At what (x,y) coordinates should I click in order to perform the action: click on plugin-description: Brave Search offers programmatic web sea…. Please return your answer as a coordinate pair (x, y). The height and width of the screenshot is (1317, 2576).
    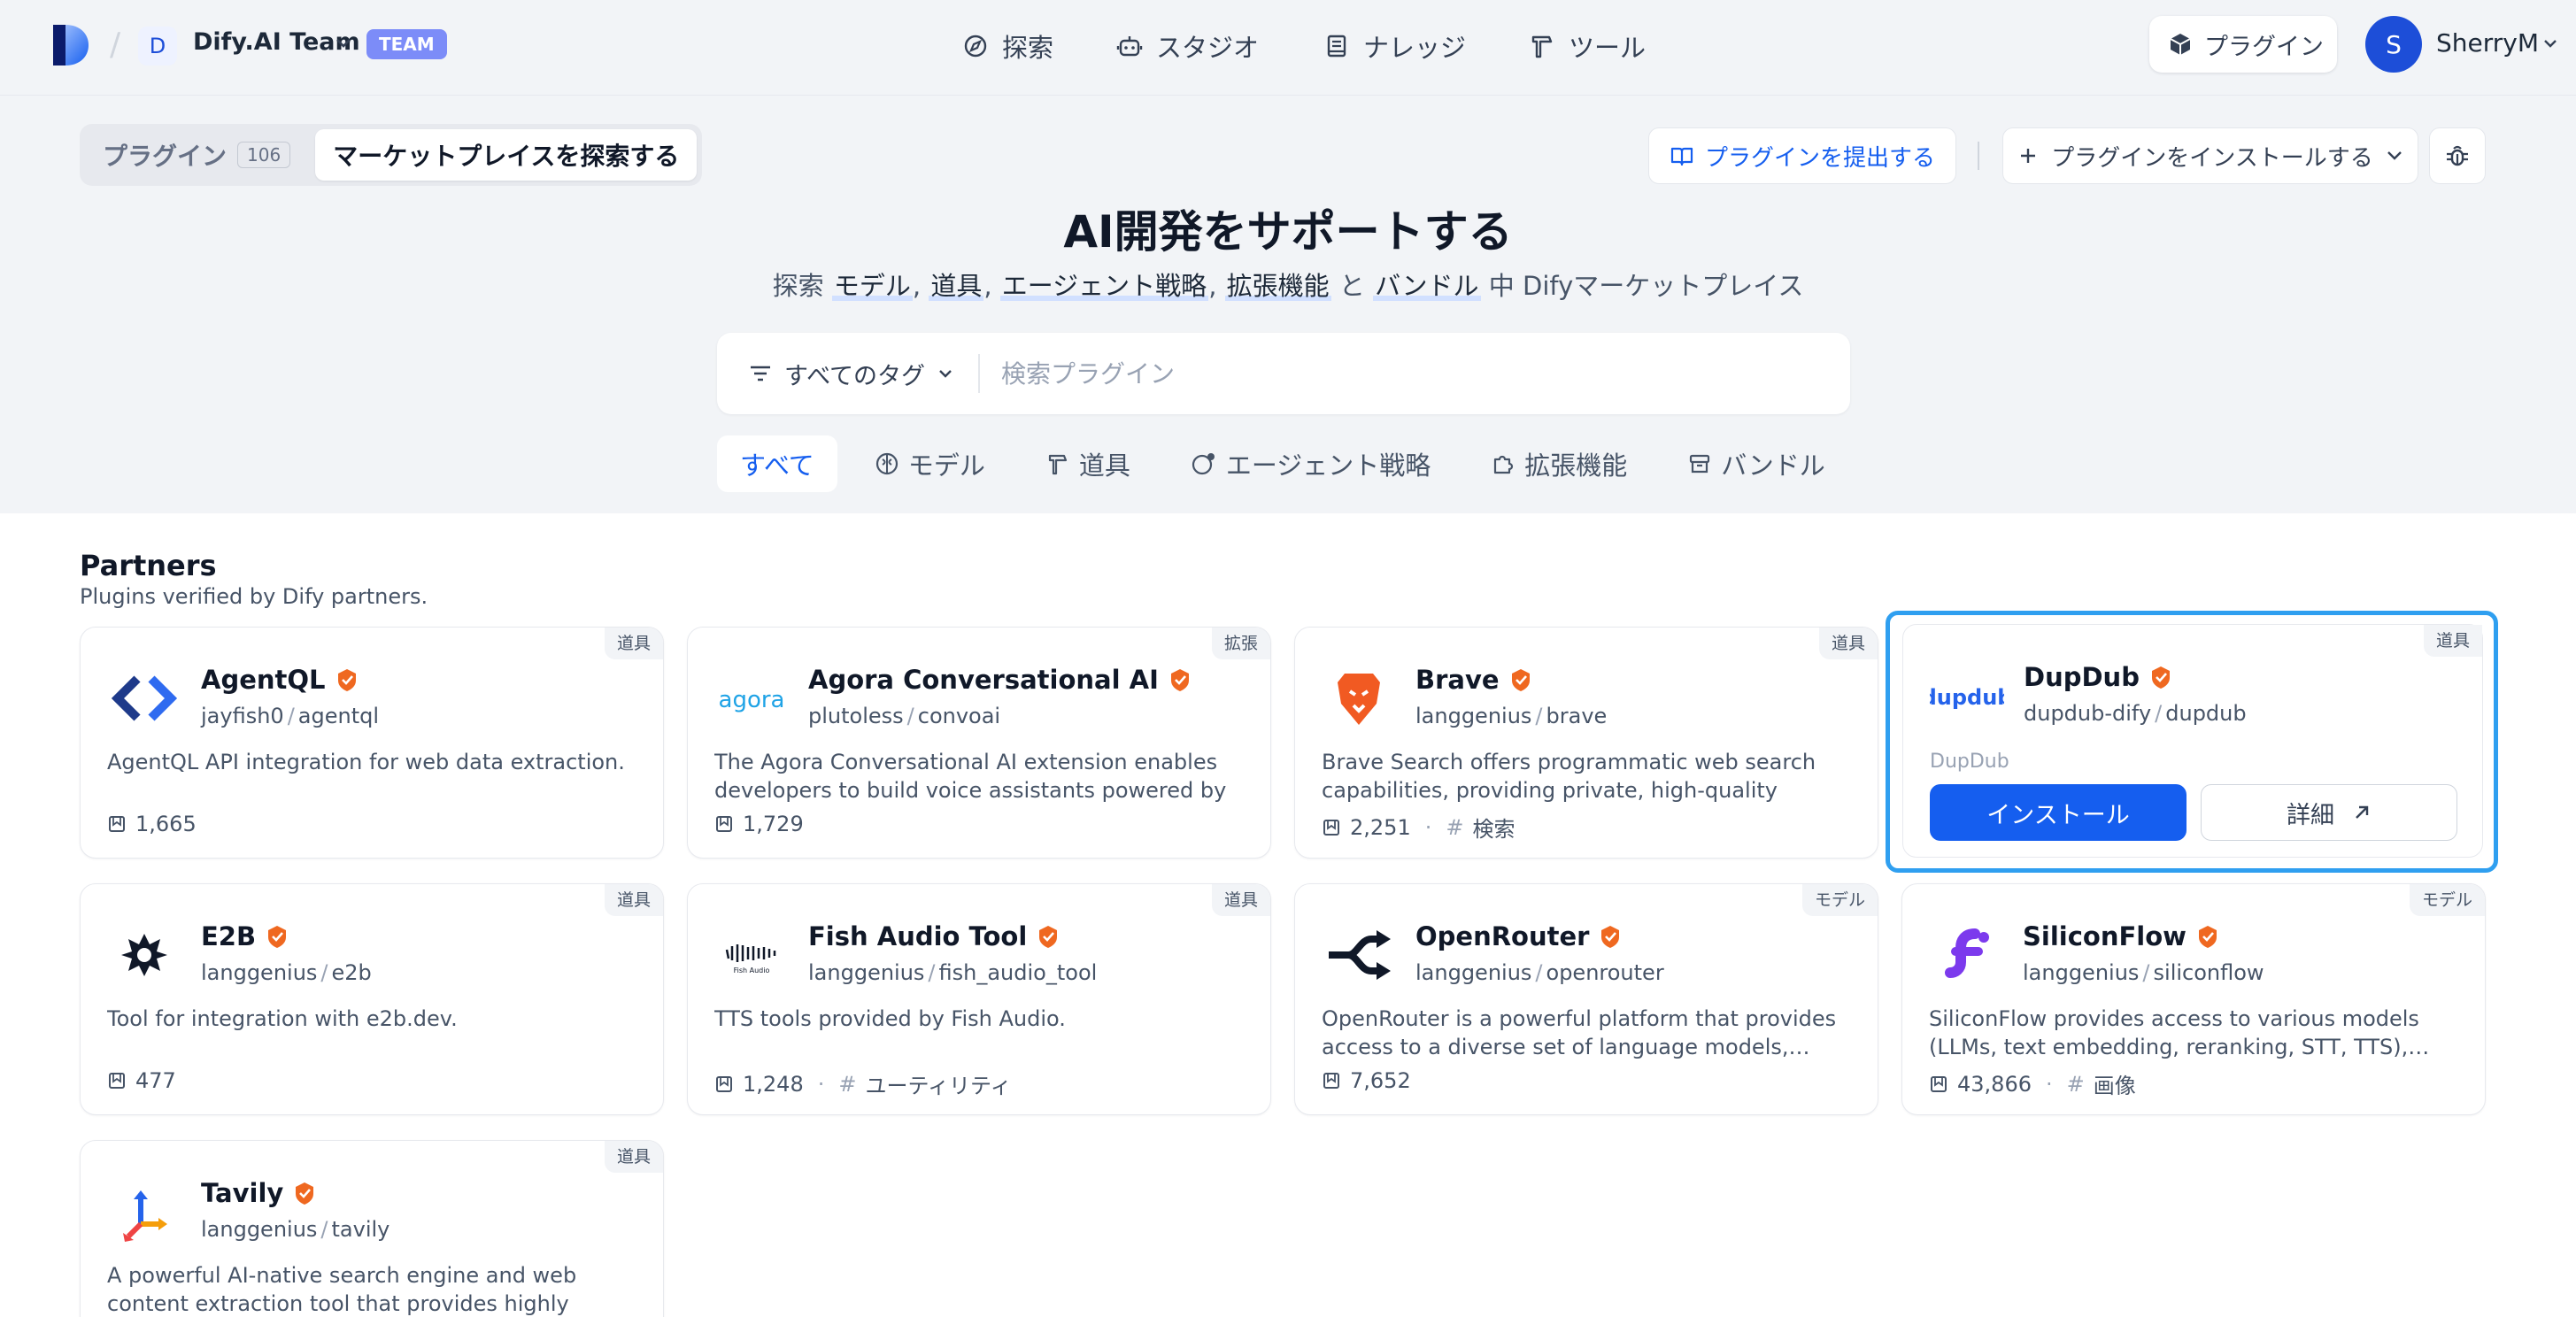
    Looking at the image, I should click on (1569, 776).